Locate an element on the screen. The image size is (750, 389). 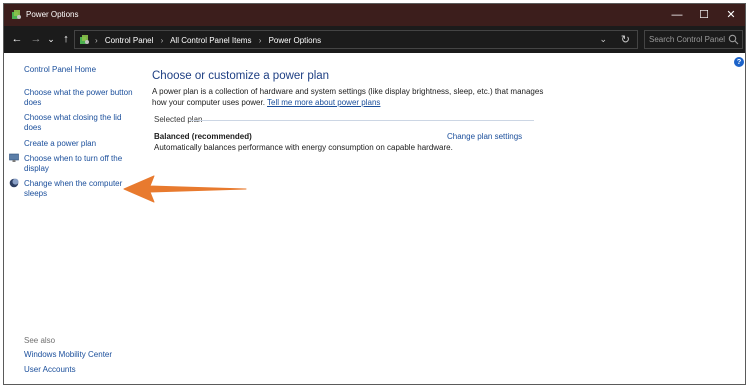
breadcrumb-power-options: Power Options is located at coordinates (295, 40).